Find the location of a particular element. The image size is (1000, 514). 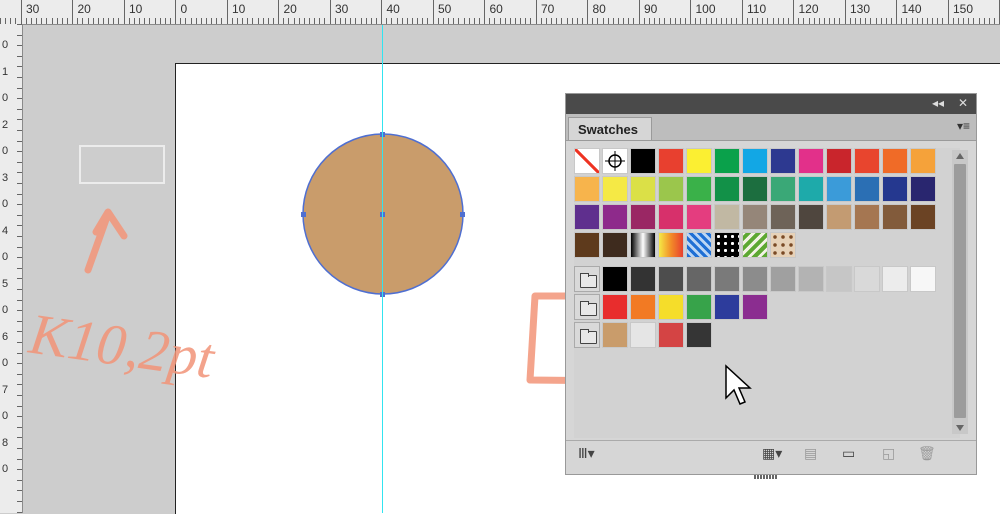

mouse-cursor-icon is located at coordinates (738, 384).